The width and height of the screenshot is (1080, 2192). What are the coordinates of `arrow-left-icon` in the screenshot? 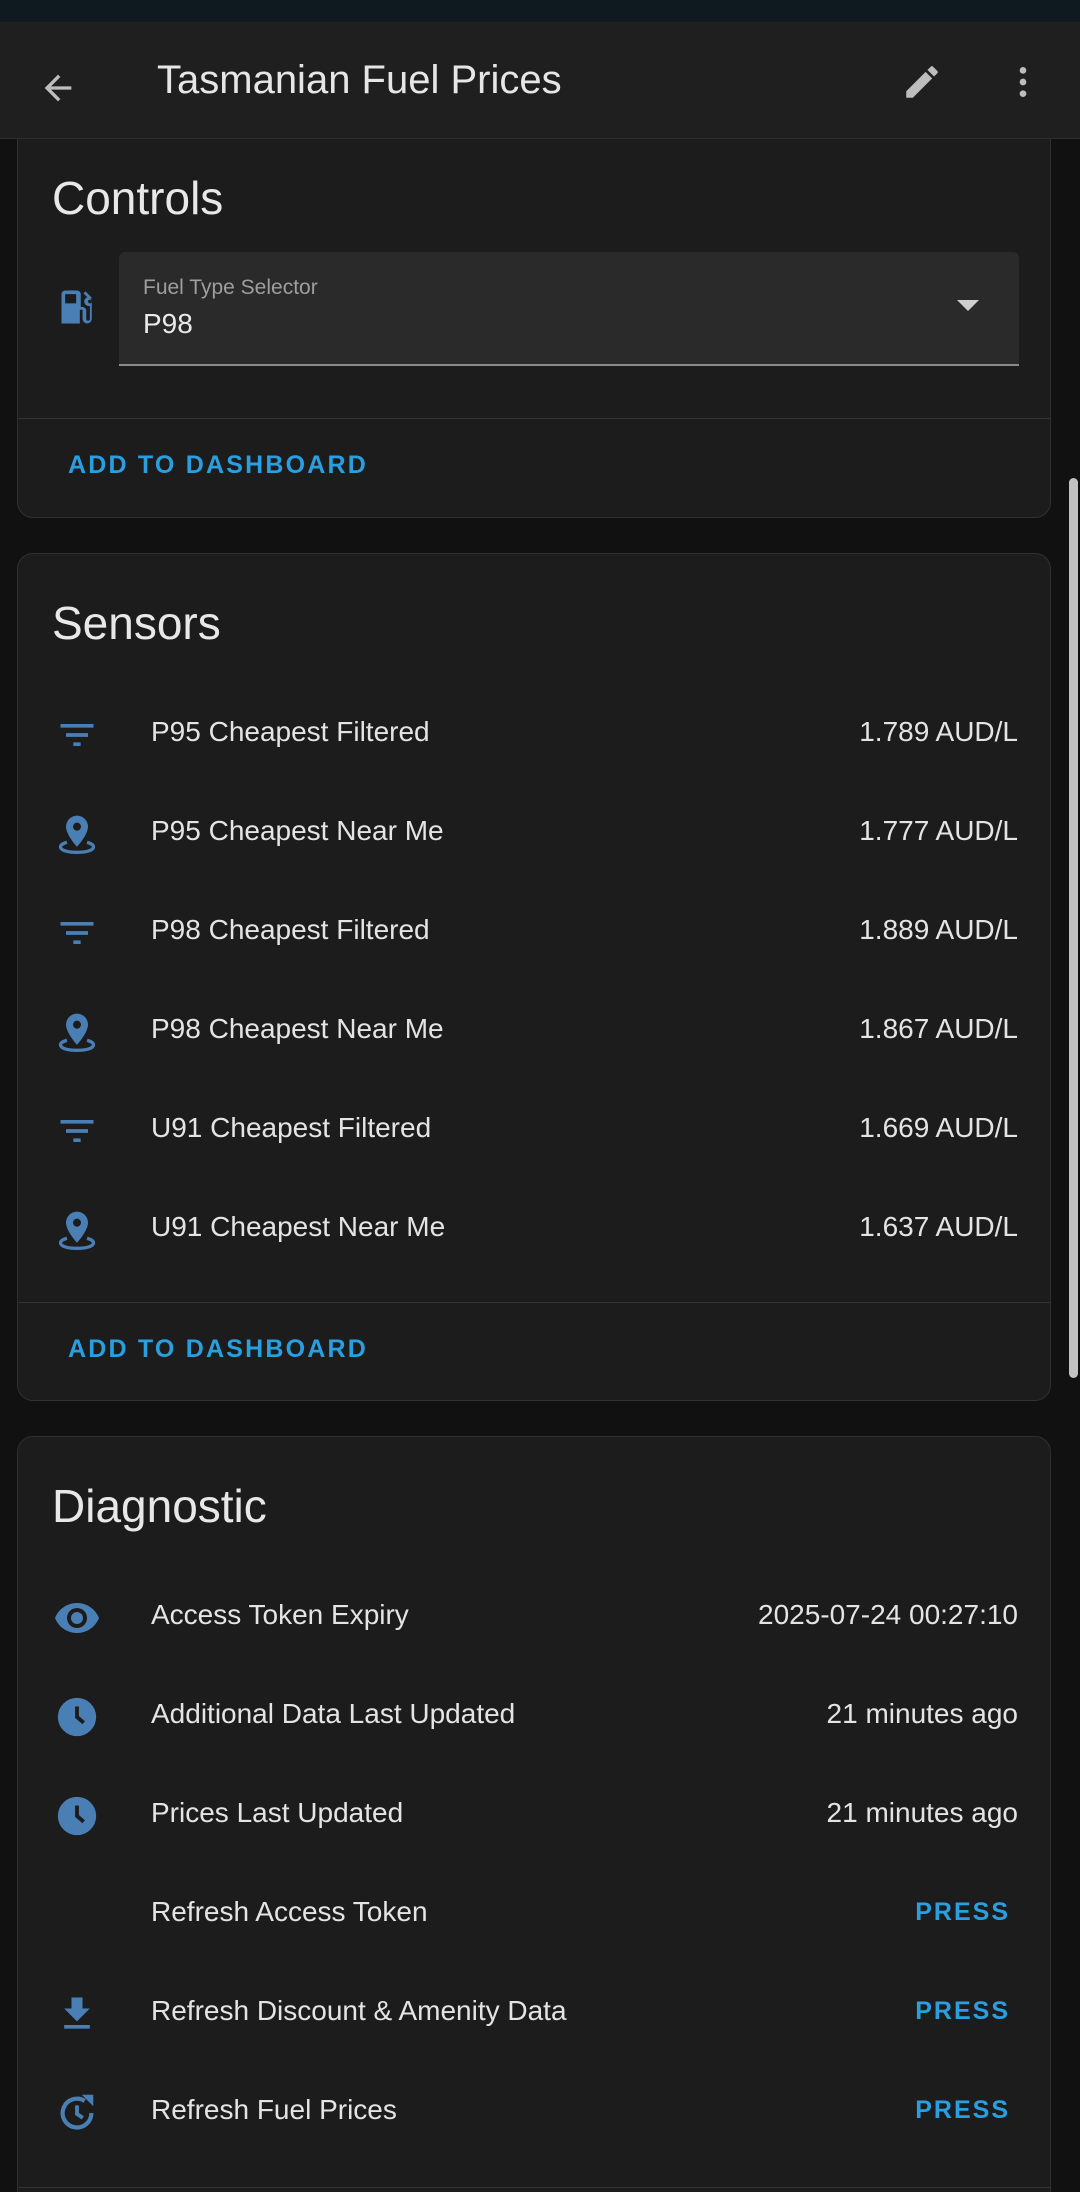 It's located at (58, 88).